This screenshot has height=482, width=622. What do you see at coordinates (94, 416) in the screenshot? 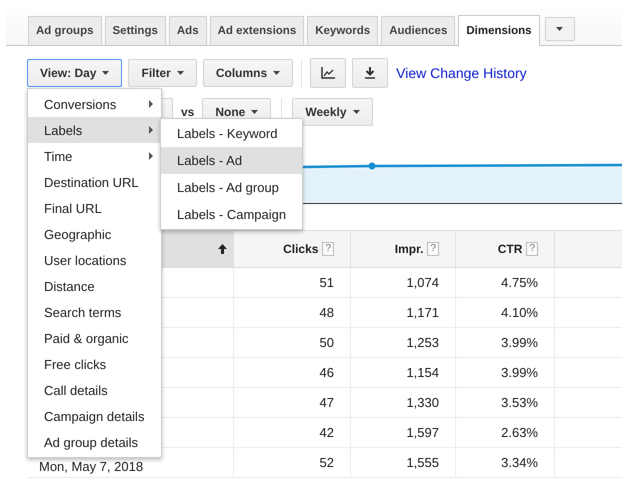
I see `menu-item: Campaign details` at bounding box center [94, 416].